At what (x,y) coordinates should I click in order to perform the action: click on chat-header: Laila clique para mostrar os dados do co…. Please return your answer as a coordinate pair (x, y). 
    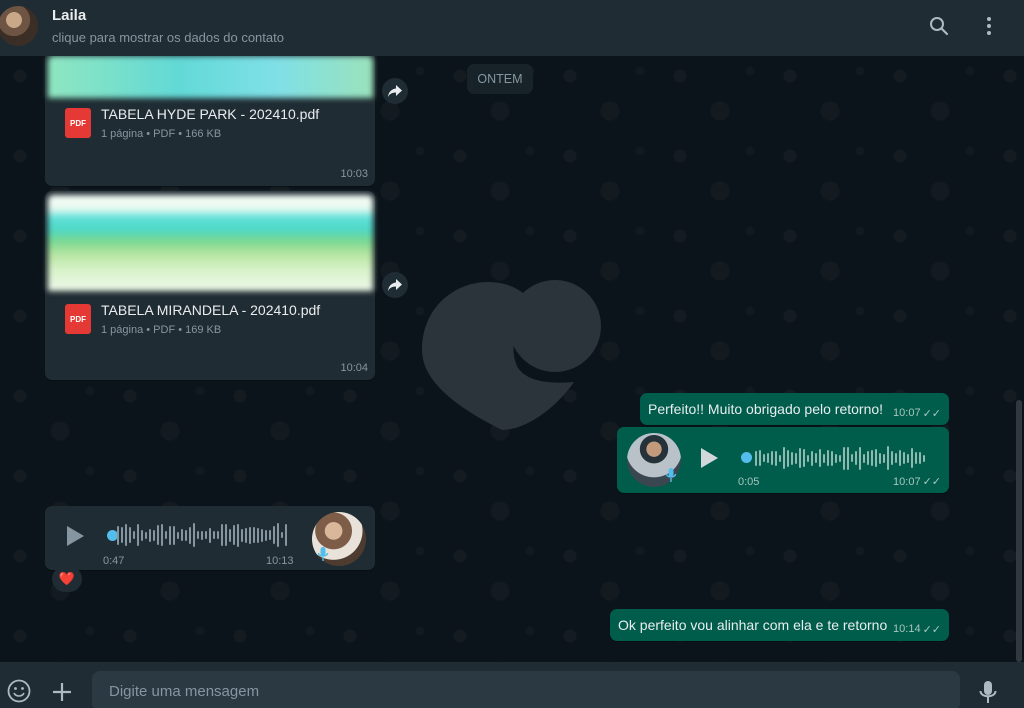
    Looking at the image, I should click on (512, 28).